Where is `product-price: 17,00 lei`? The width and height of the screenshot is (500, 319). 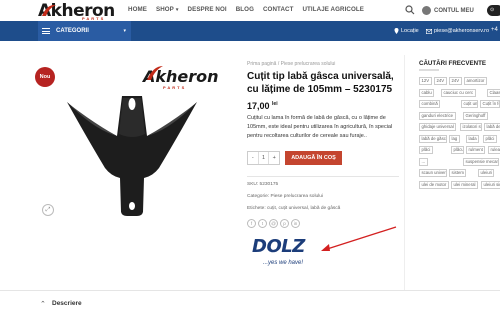
product-price: 17,00 lei is located at coordinates (262, 106).